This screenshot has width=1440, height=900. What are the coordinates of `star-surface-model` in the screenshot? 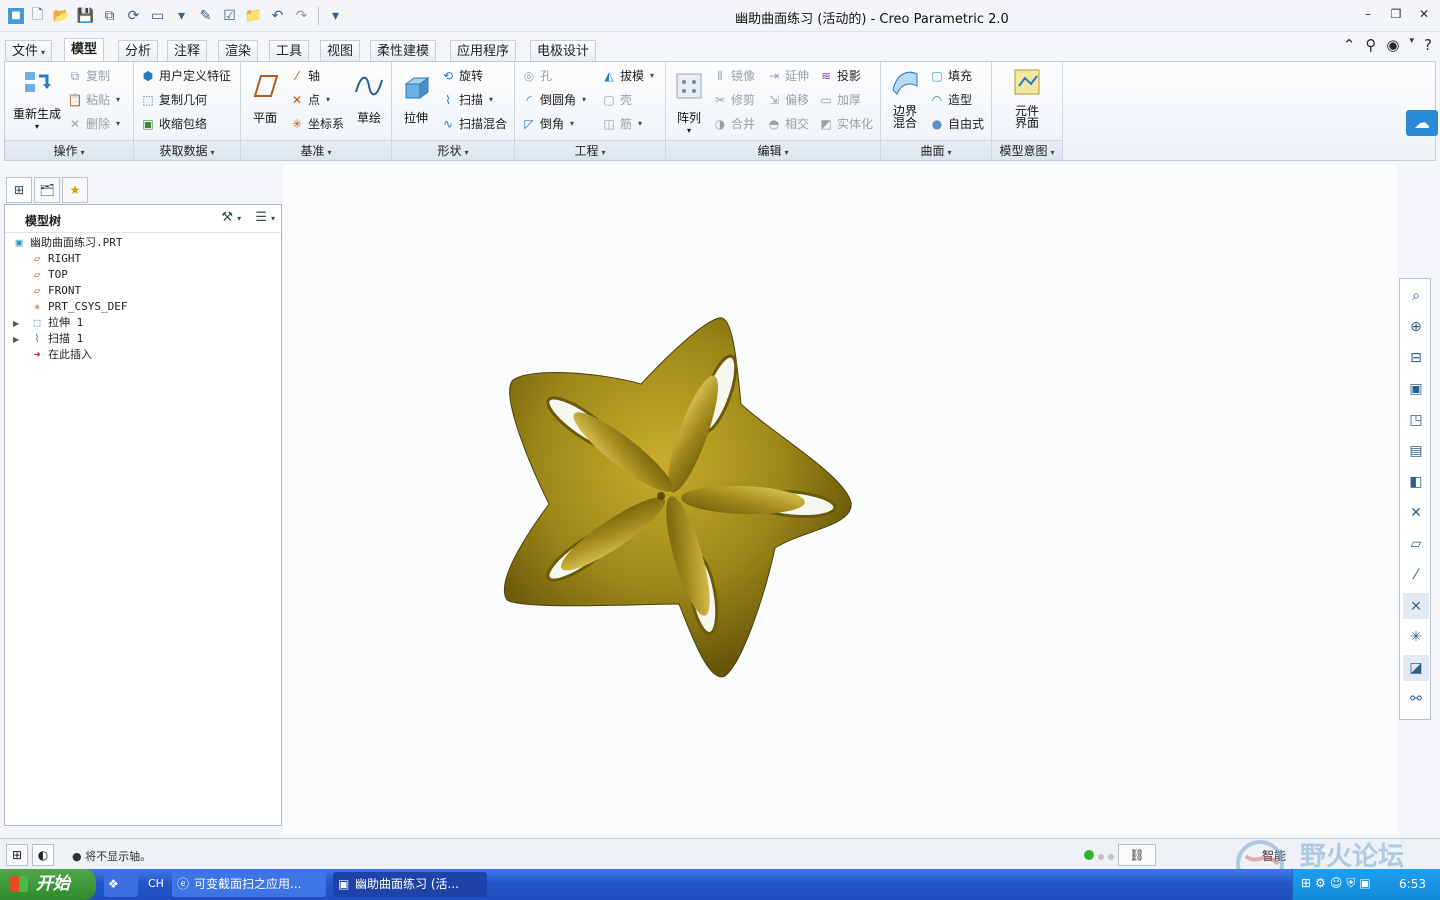 It's located at (673, 494).